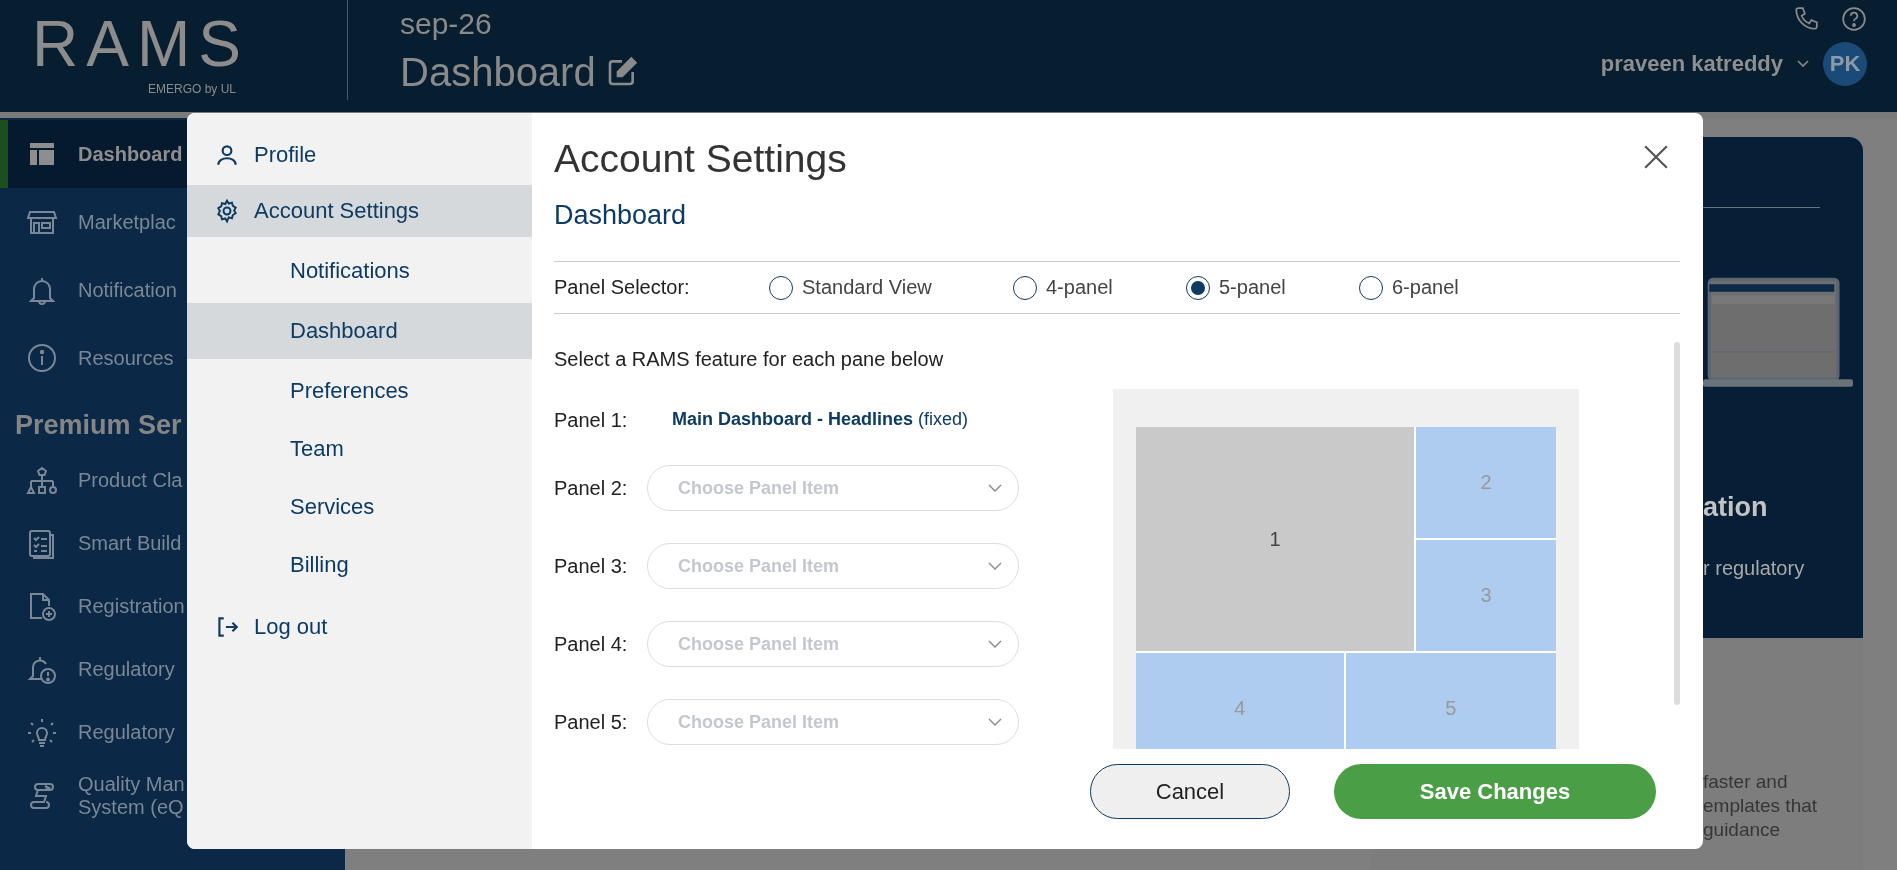 The width and height of the screenshot is (1897, 870). Describe the element at coordinates (749, 359) in the screenshot. I see `instructions-text: Select a RAMS feature for each pane below` at that location.